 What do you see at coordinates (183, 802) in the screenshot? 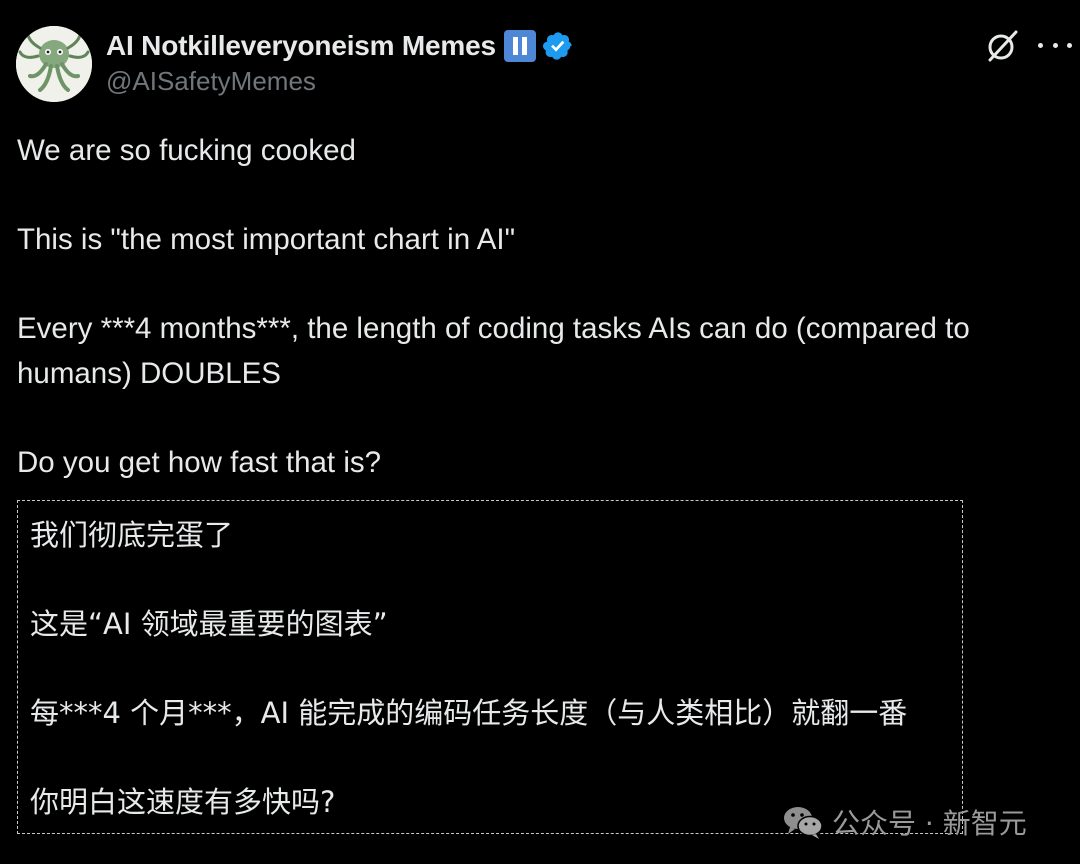
I see `translation-line: 你明白这速度有多快吗?` at bounding box center [183, 802].